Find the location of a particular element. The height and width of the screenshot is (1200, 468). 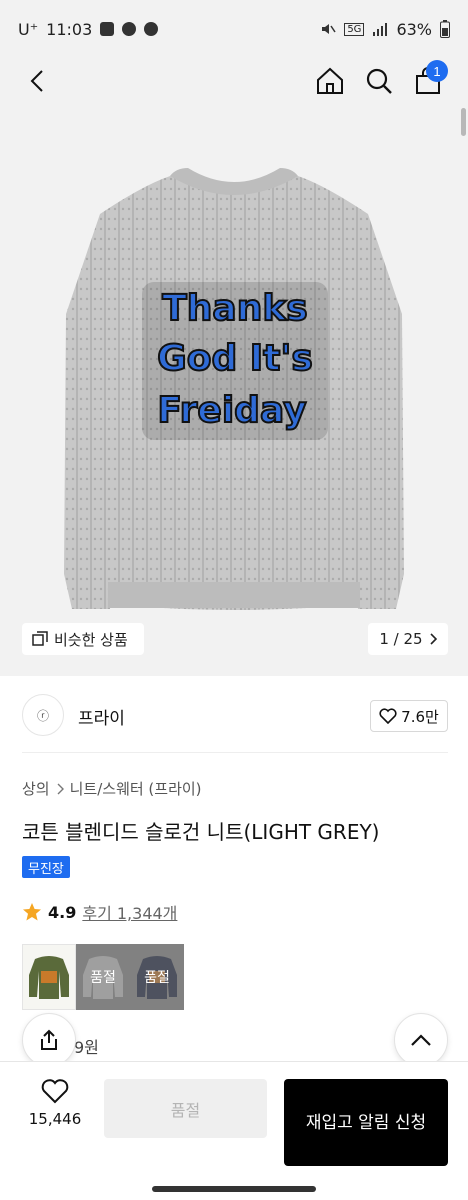

color-options: 품절 품절 is located at coordinates (103, 977).